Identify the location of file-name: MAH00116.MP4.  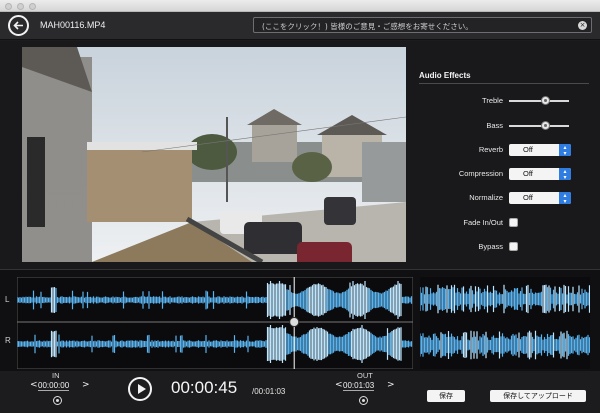
(73, 25).